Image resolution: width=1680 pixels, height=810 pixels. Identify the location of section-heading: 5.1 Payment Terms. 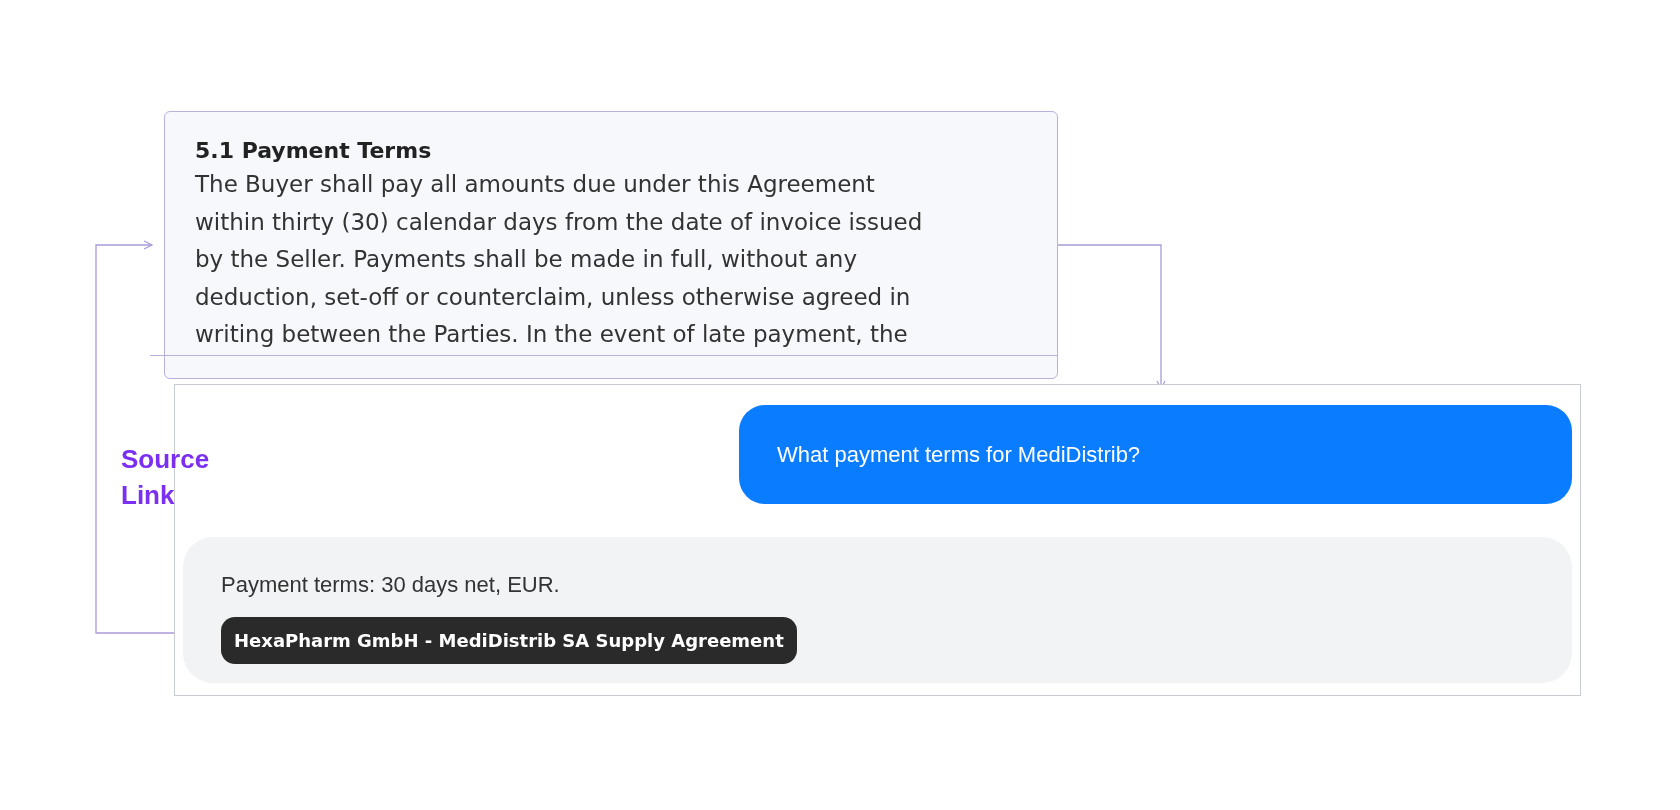
(314, 151).